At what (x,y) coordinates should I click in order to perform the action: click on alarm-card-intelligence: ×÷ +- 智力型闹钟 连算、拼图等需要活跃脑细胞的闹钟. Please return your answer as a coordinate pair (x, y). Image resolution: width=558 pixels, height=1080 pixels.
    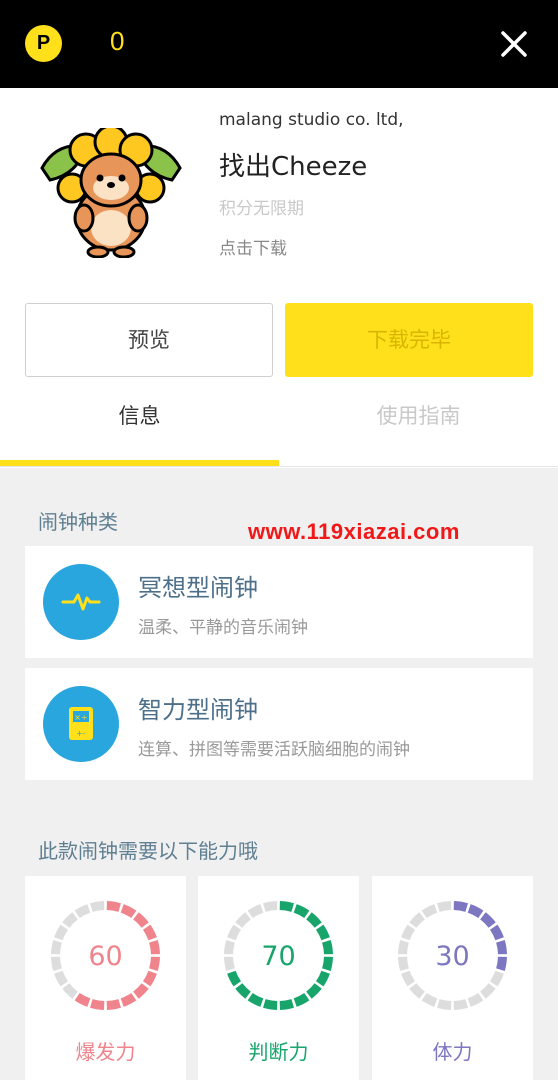
    Looking at the image, I should click on (279, 724).